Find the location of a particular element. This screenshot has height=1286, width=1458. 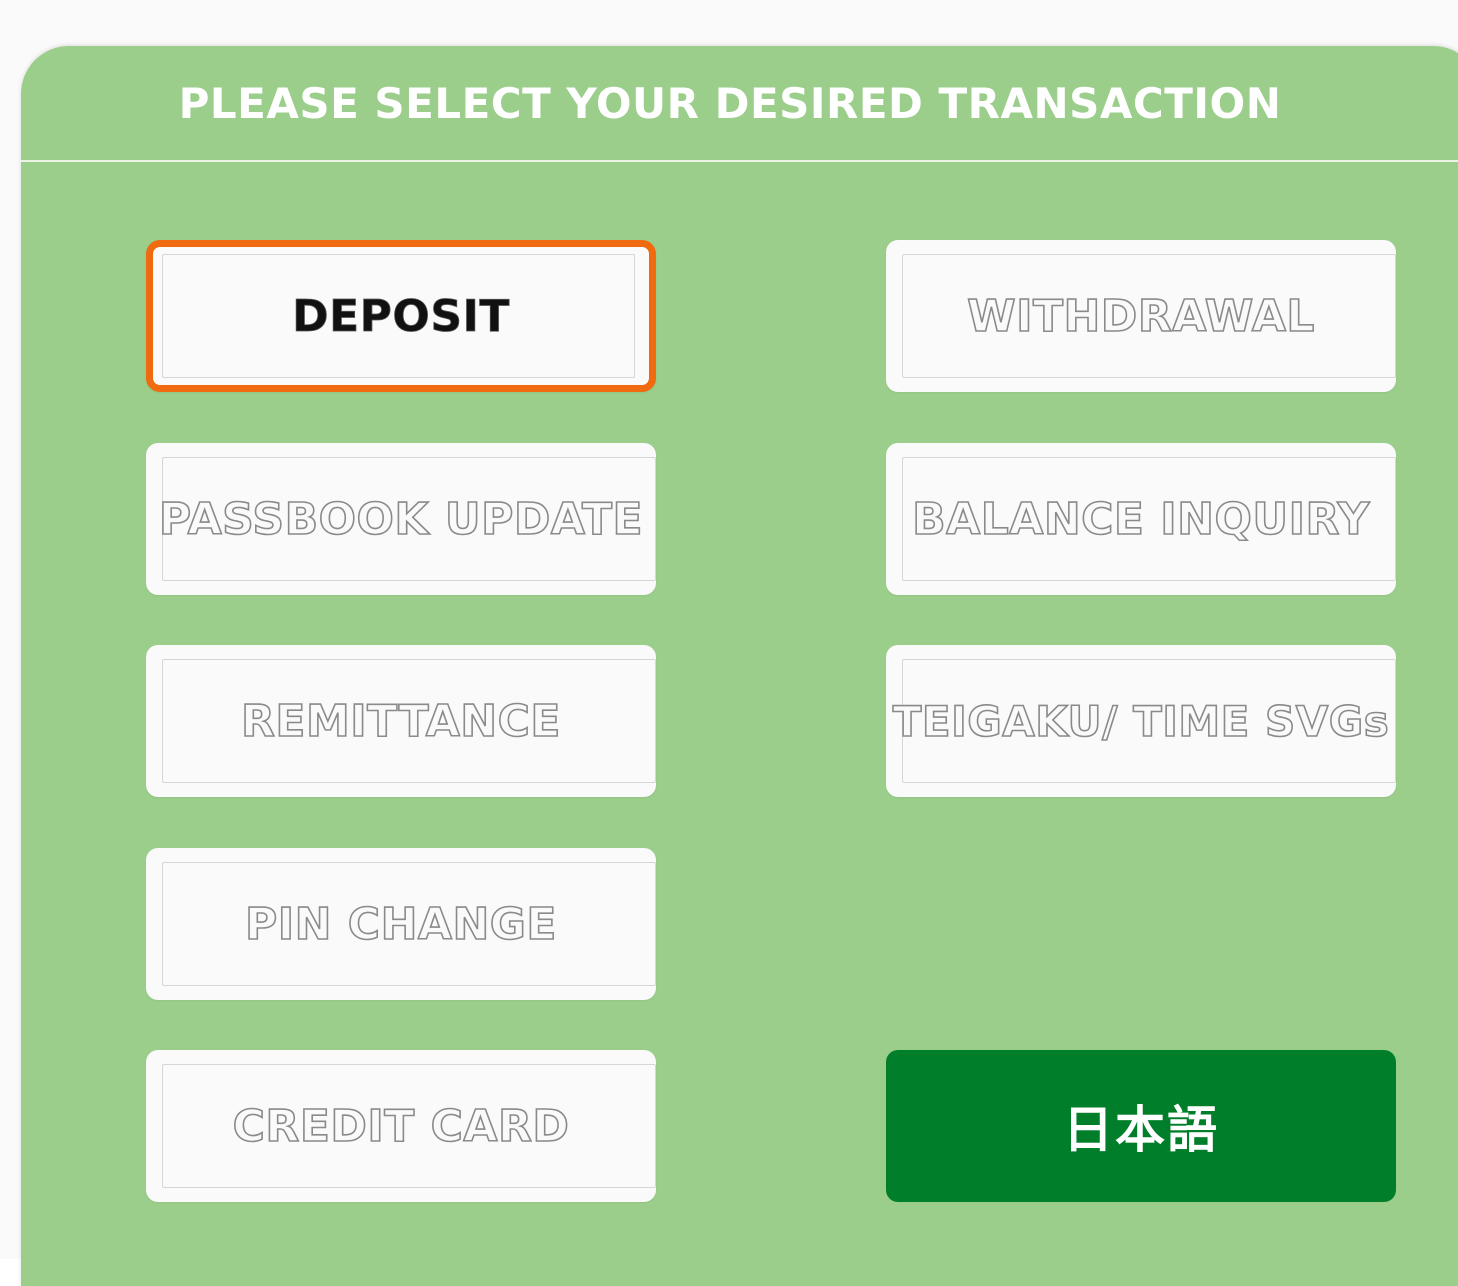

balance-inquiry-button: BALANCE INQUIRY is located at coordinates (1141, 519).